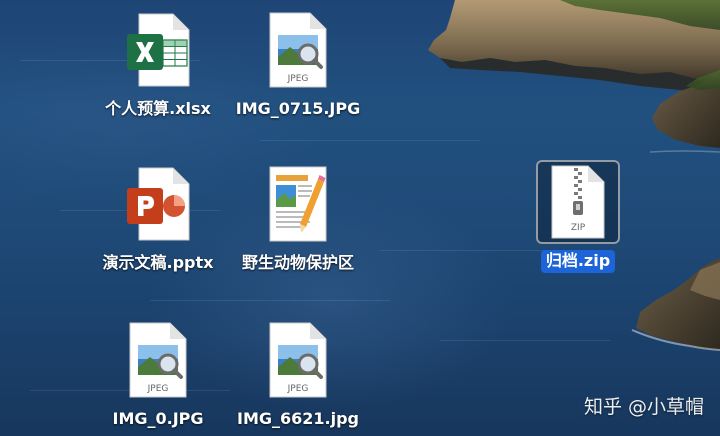 The height and width of the screenshot is (436, 720). Describe the element at coordinates (578, 261) in the screenshot. I see `file-name-label: 归档.zip` at that location.